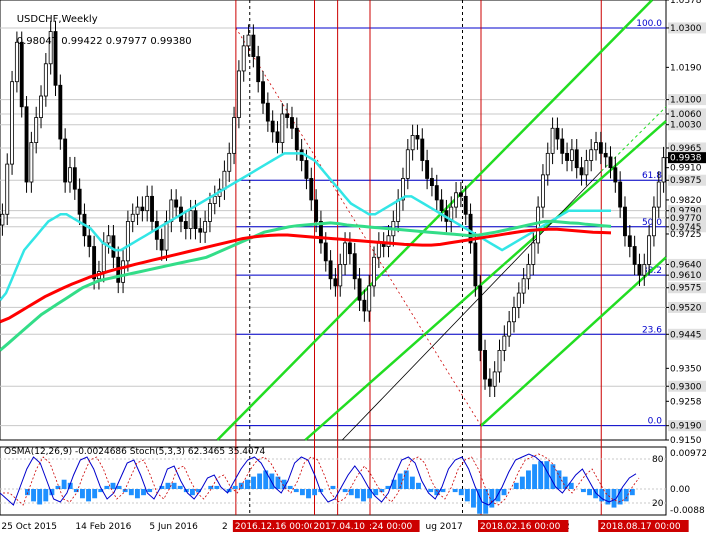 Image resolution: width=706 pixels, height=537 pixels. What do you see at coordinates (686, 276) in the screenshot?
I see `price-tick-label: 0.9610` at bounding box center [686, 276].